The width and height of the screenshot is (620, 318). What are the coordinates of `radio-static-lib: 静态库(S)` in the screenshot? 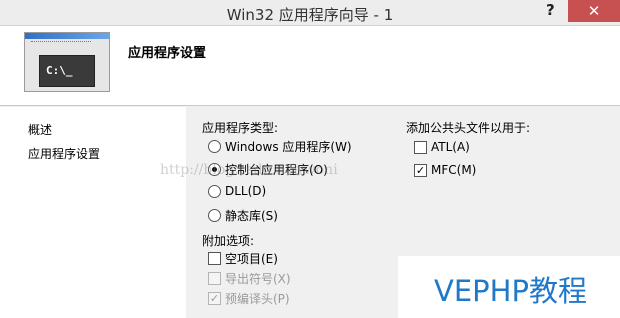 It's located at (243, 215).